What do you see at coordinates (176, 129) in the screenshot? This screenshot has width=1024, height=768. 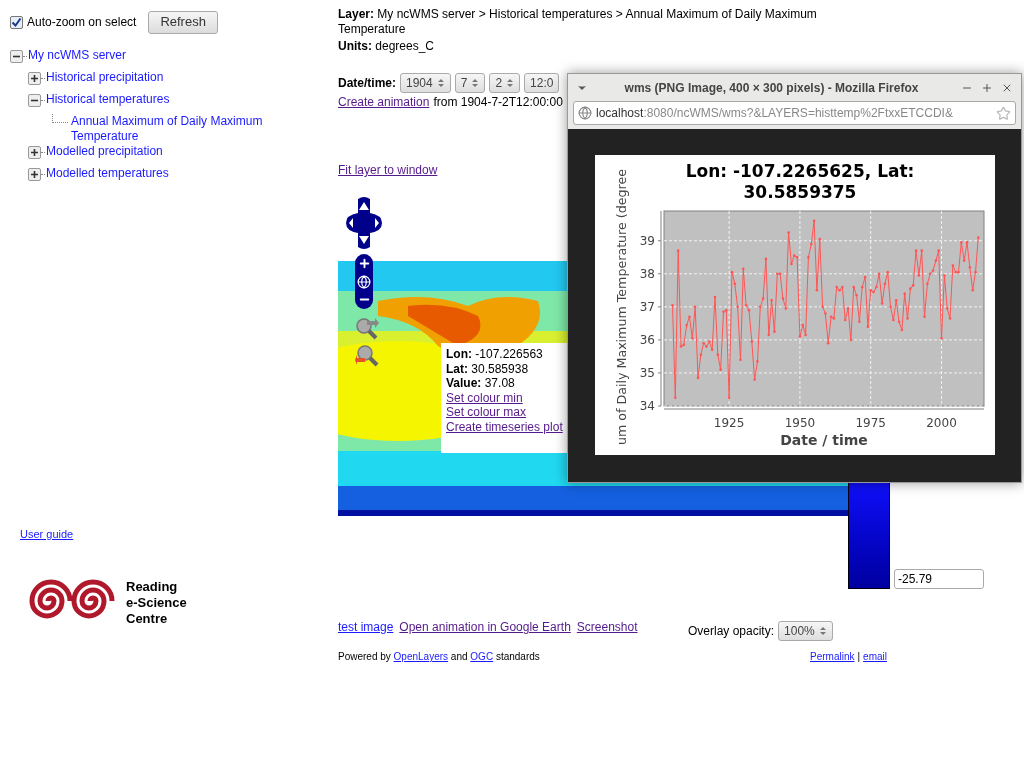 I see `tree-item: Annual Maximum of Daily Maximum Temperature` at bounding box center [176, 129].